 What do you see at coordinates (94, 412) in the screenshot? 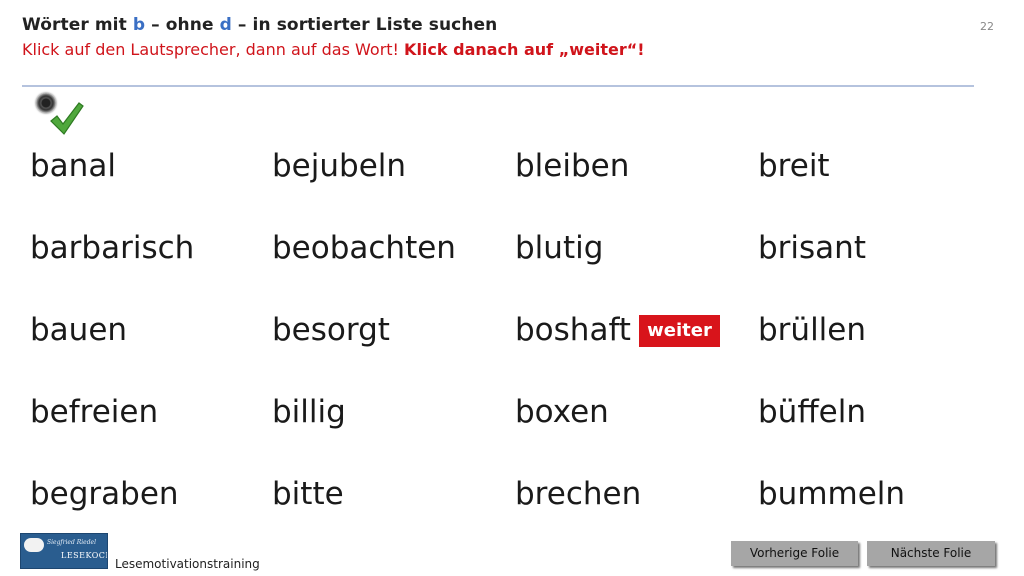
I see `word-befreien: befreien` at bounding box center [94, 412].